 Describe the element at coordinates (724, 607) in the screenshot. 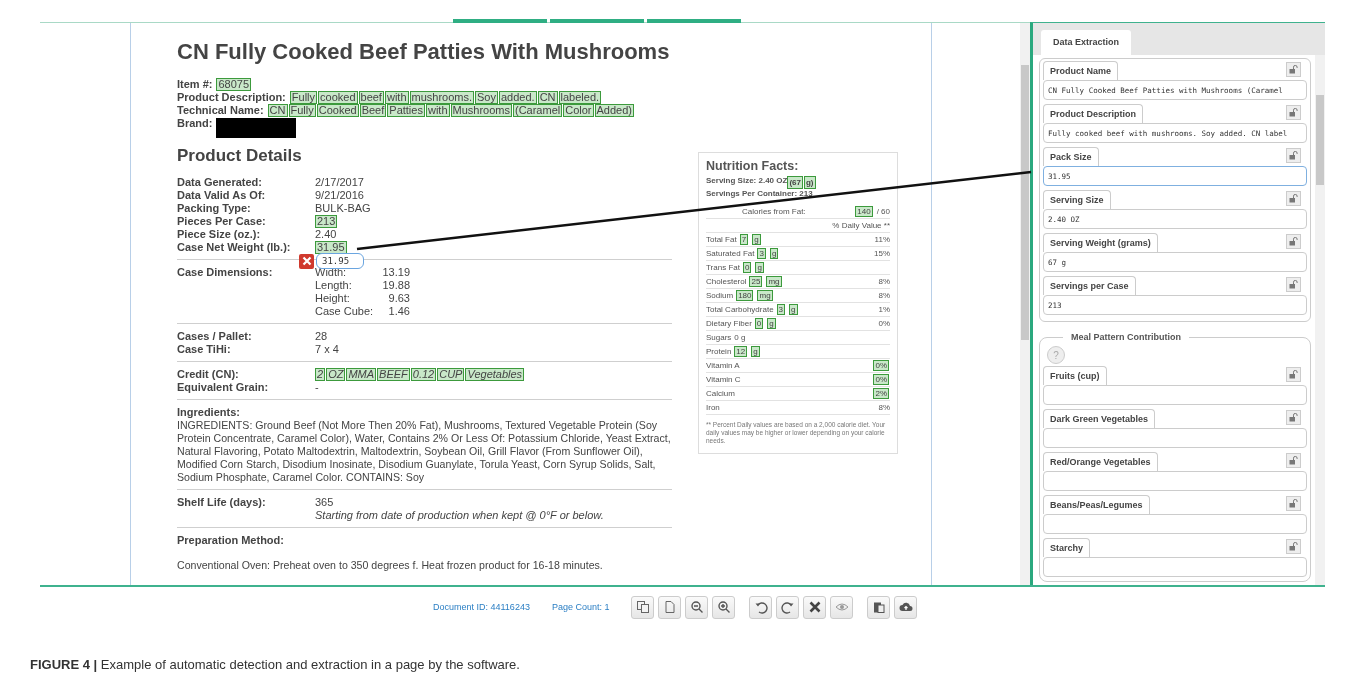

I see `zoom-in-button` at that location.